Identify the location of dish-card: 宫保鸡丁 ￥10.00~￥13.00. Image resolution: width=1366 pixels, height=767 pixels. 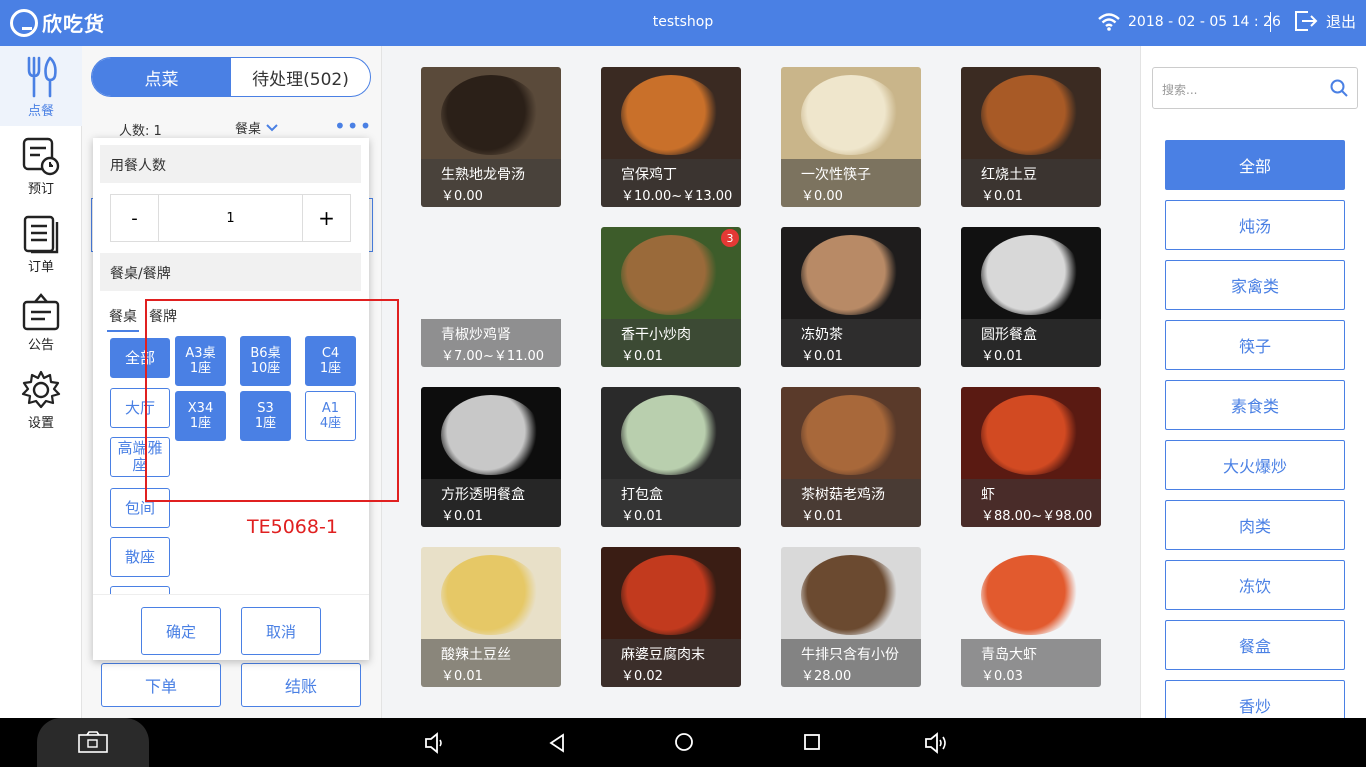
(671, 137).